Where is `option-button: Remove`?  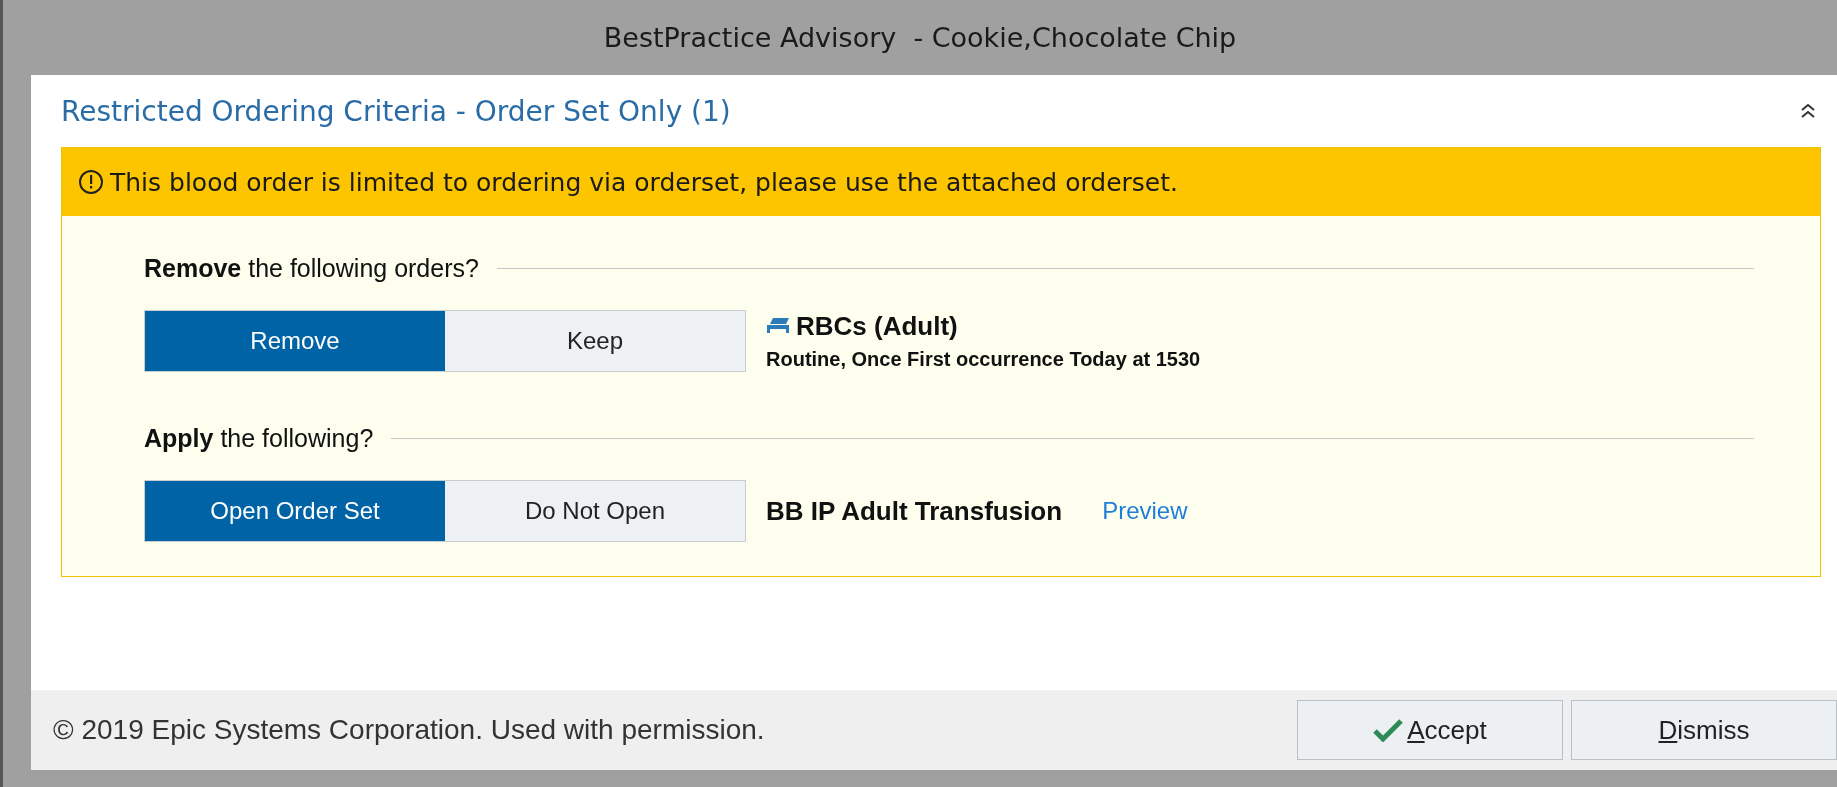 option-button: Remove is located at coordinates (295, 341).